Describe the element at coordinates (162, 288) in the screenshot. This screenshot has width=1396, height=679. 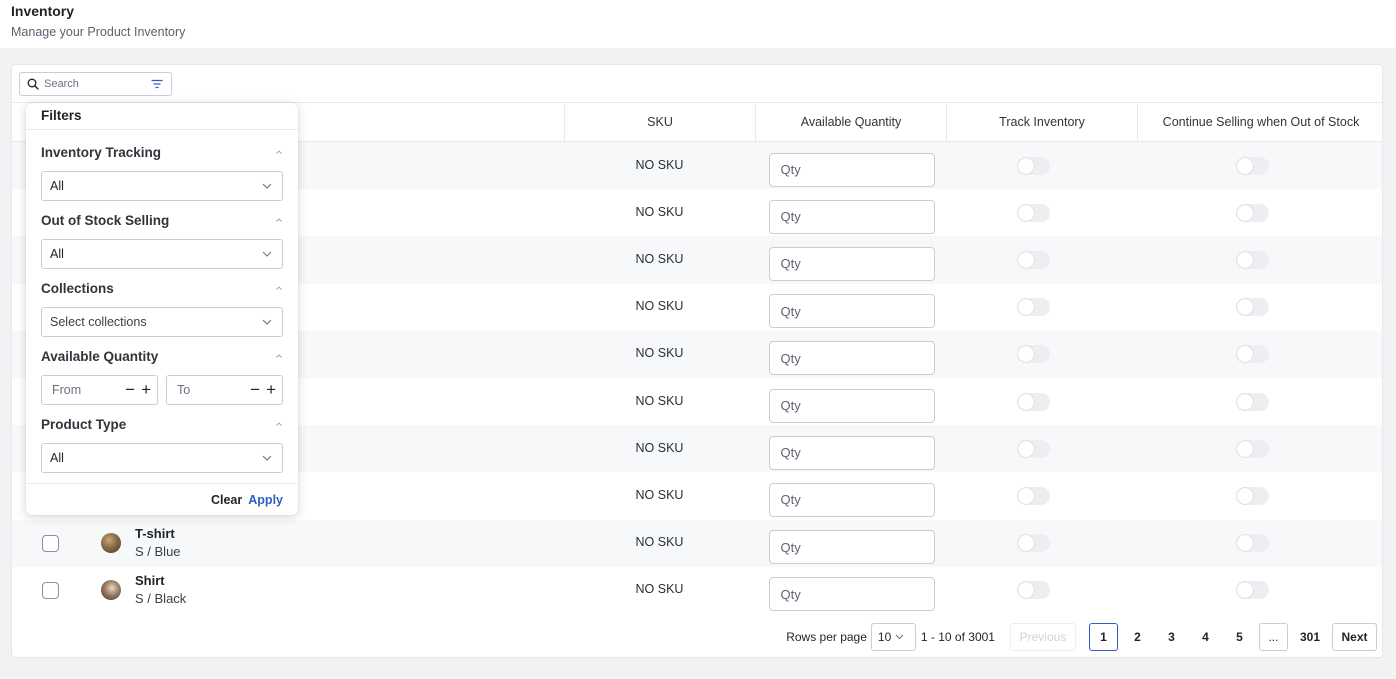
I see `filter-section-header: Collections` at that location.